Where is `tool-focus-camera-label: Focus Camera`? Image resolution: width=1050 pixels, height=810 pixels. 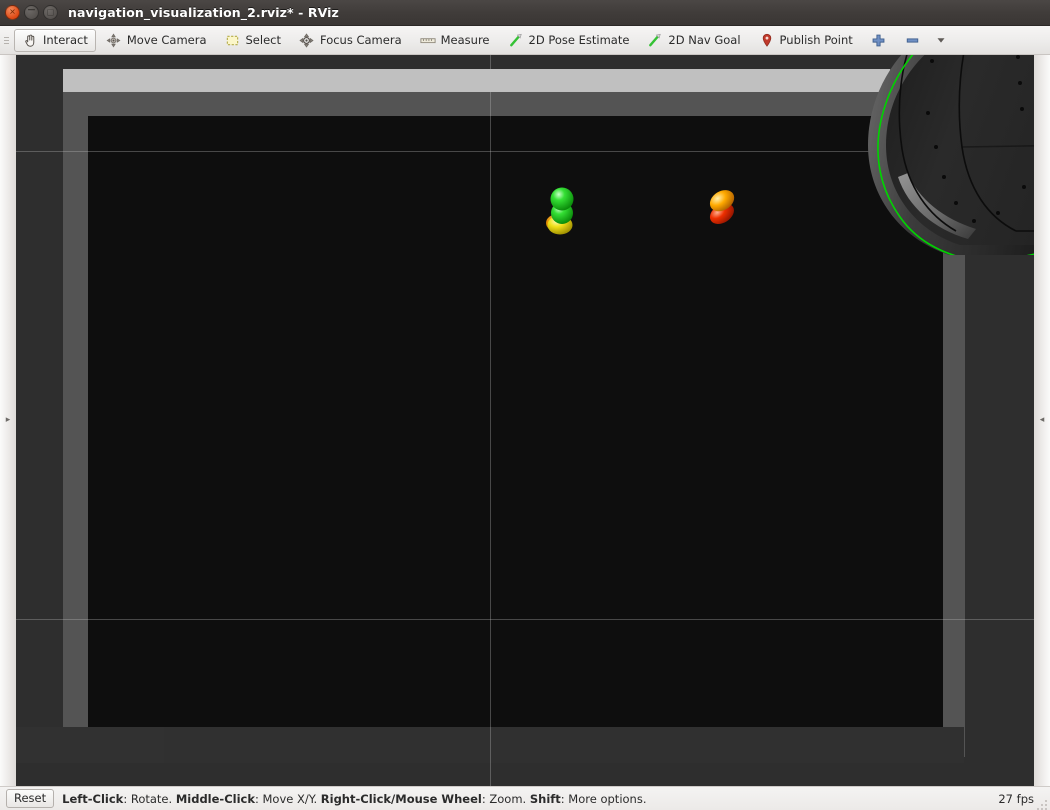
tool-focus-camera-label: Focus Camera is located at coordinates (360, 40).